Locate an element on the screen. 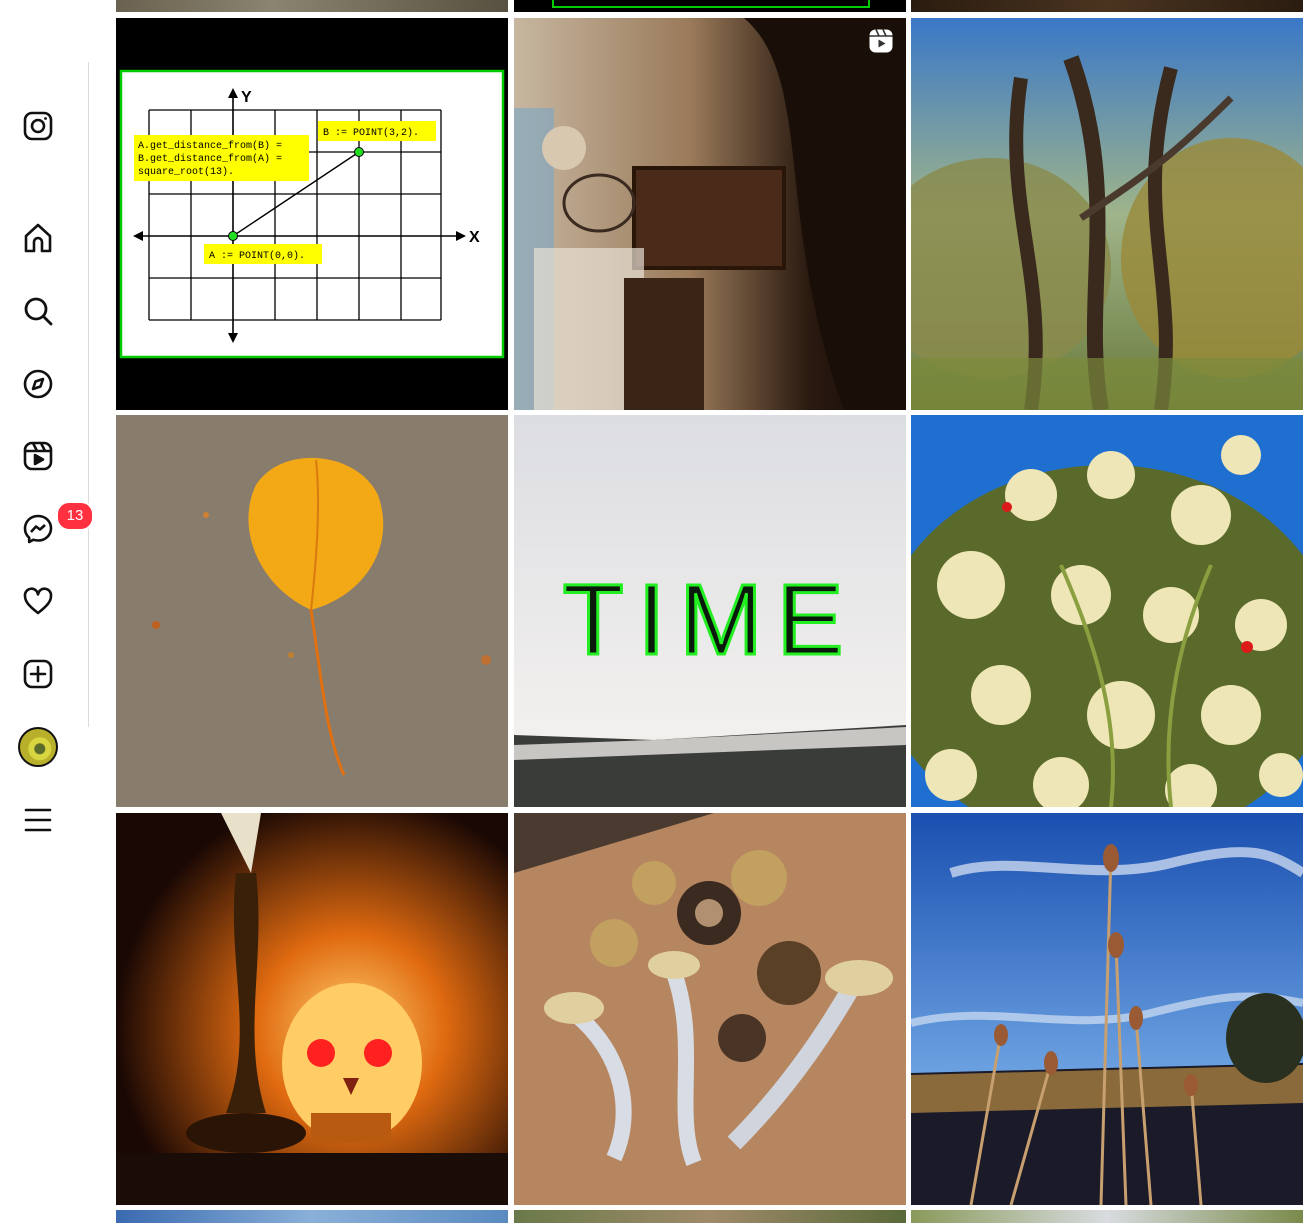 Image resolution: width=1313 pixels, height=1223 pixels. explore-button is located at coordinates (38, 384).